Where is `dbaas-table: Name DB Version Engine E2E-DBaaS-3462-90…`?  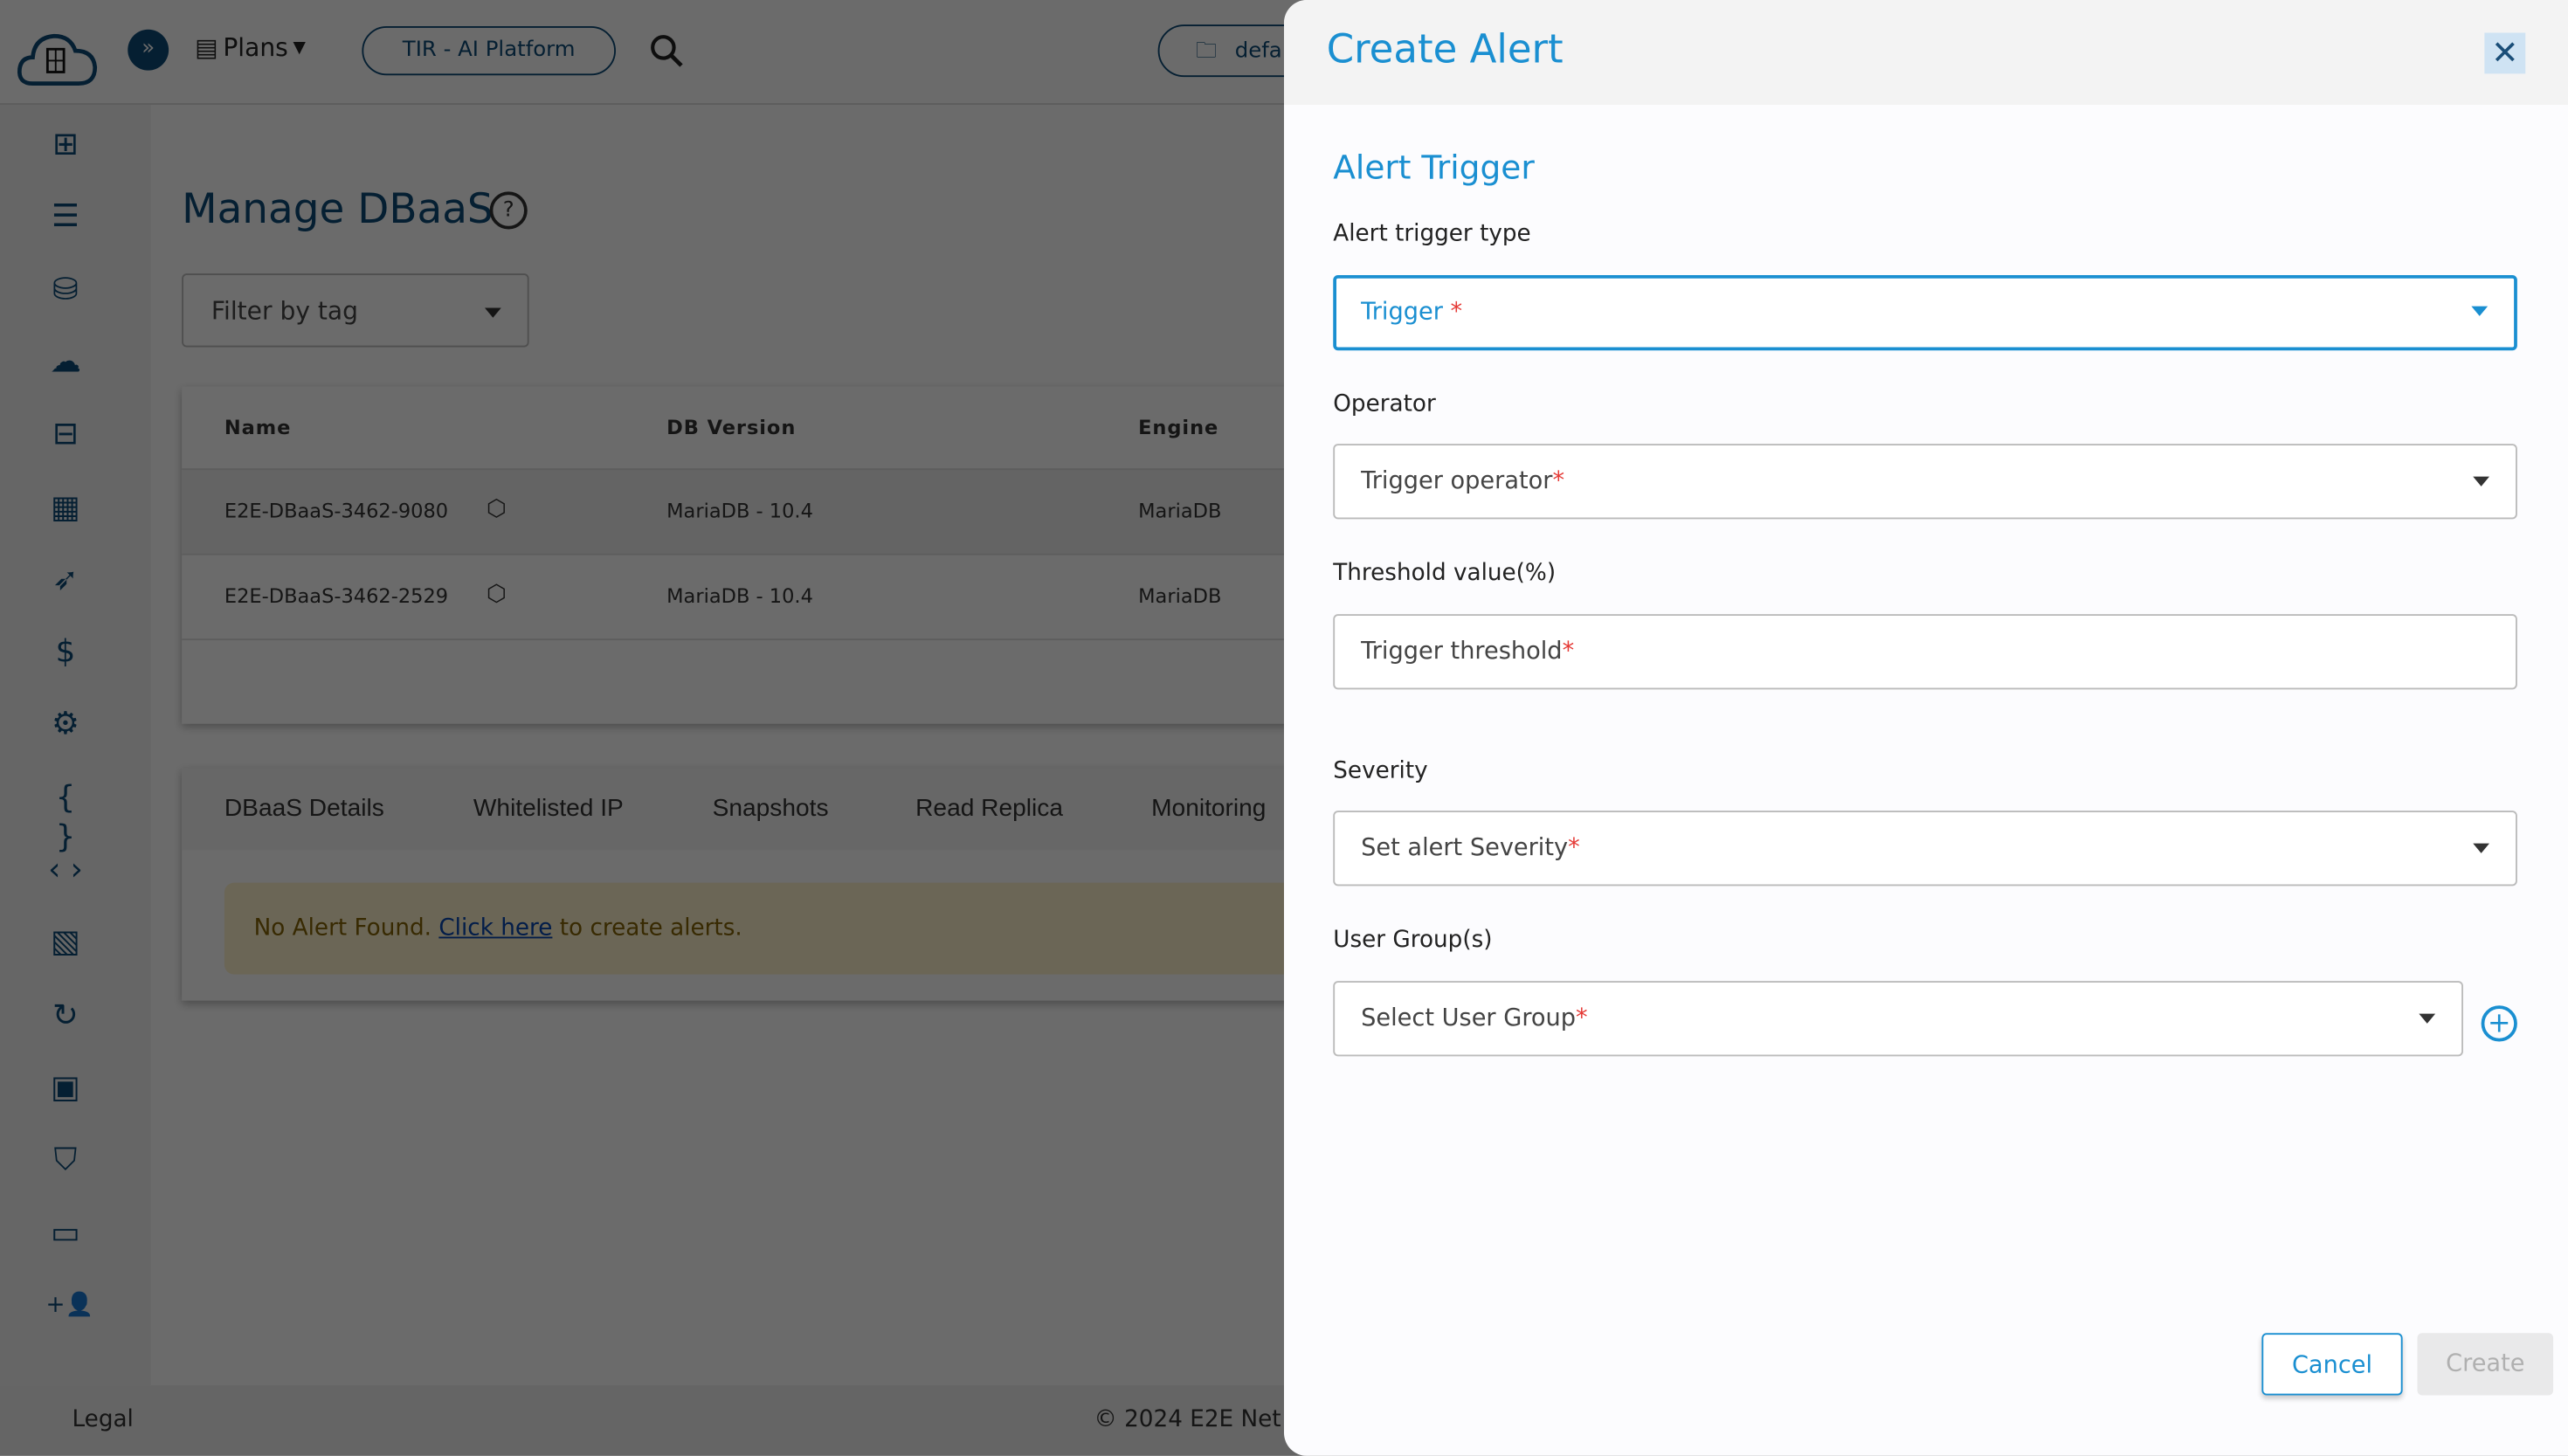
dbaas-table: Name DB Version Engine E2E-DBaaS-3462-90… is located at coordinates (772, 555).